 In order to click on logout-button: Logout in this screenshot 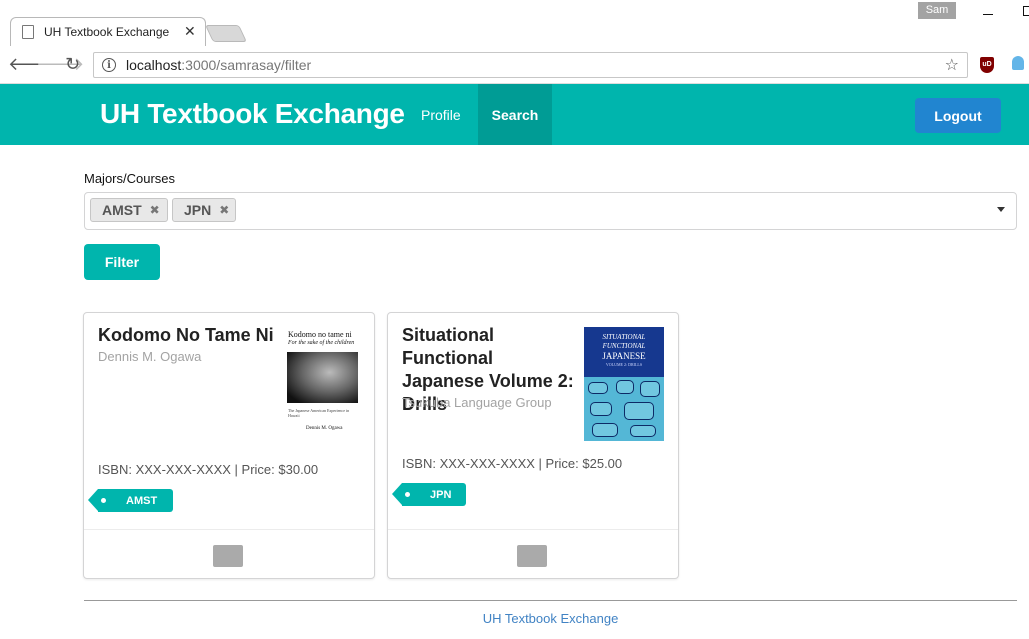, I will do `click(958, 115)`.